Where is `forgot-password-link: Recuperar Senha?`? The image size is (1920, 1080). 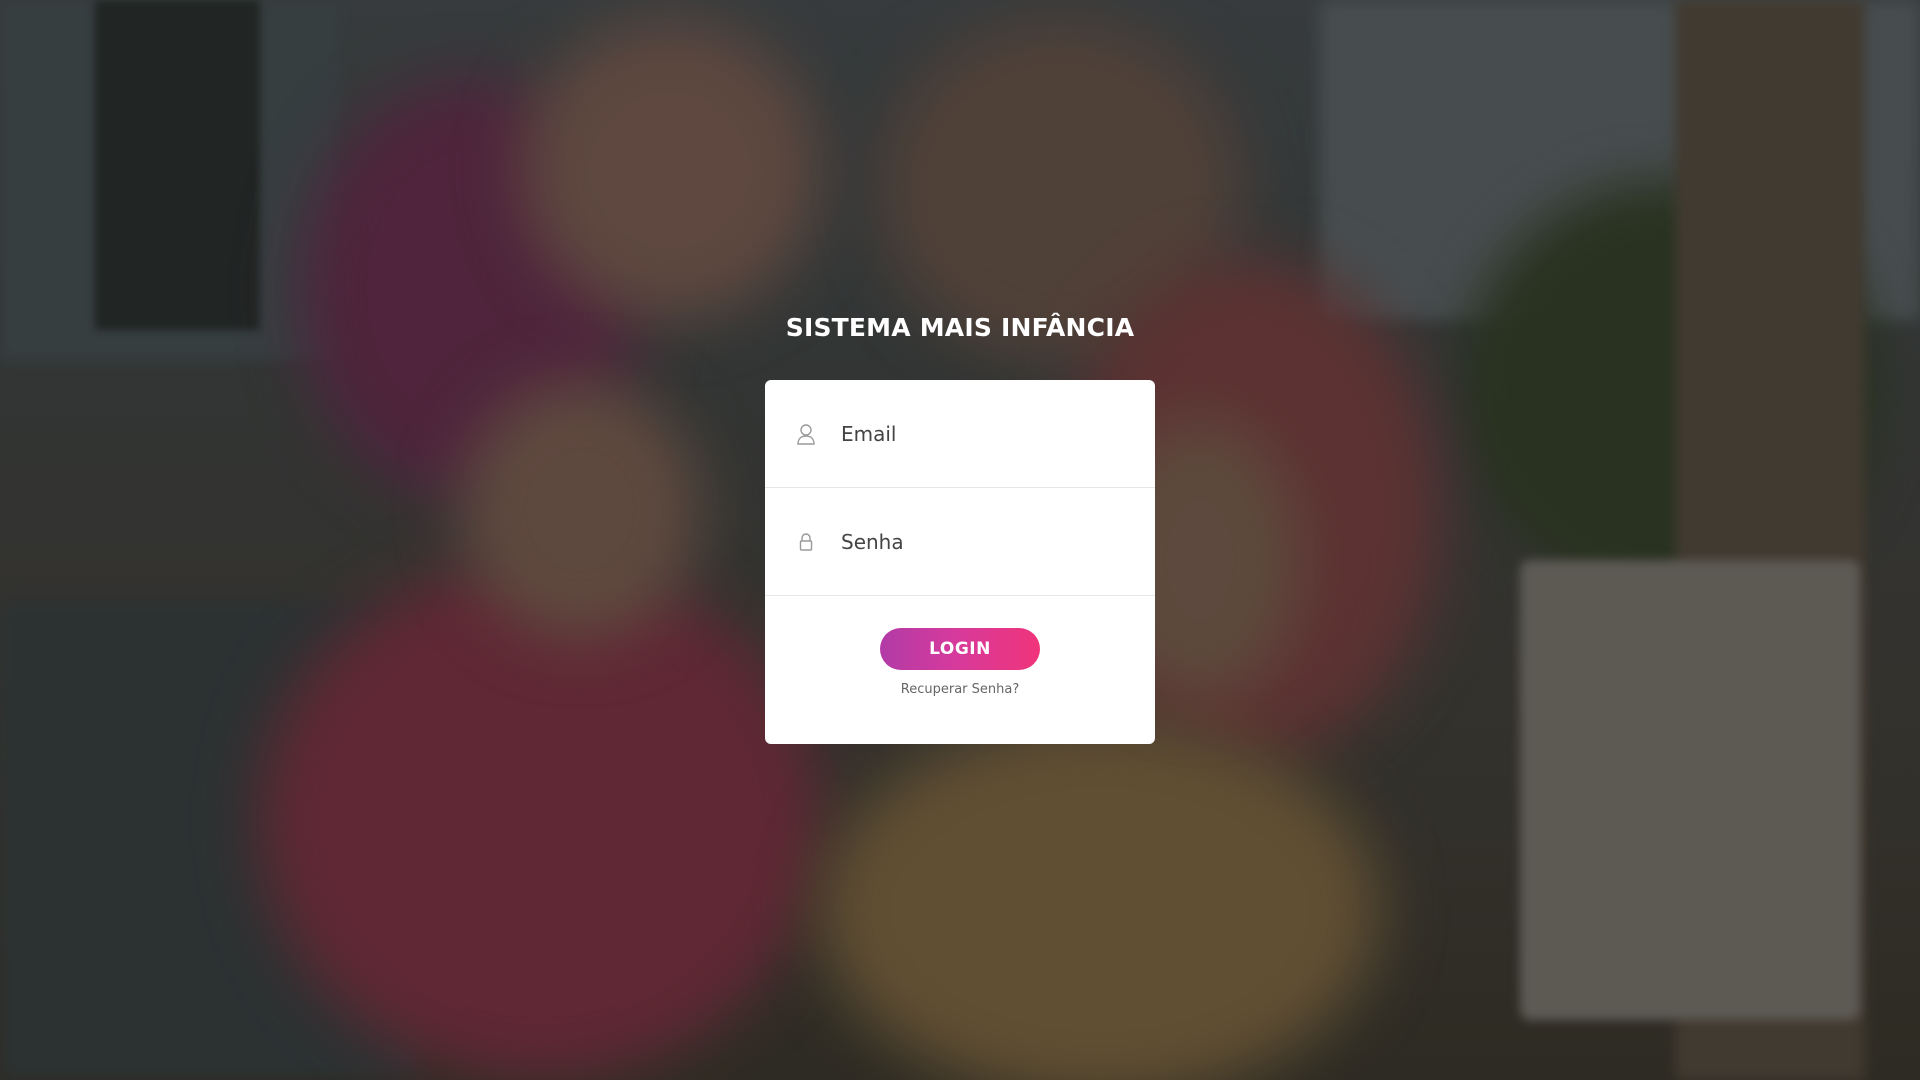
forgot-password-link: Recuperar Senha? is located at coordinates (960, 689).